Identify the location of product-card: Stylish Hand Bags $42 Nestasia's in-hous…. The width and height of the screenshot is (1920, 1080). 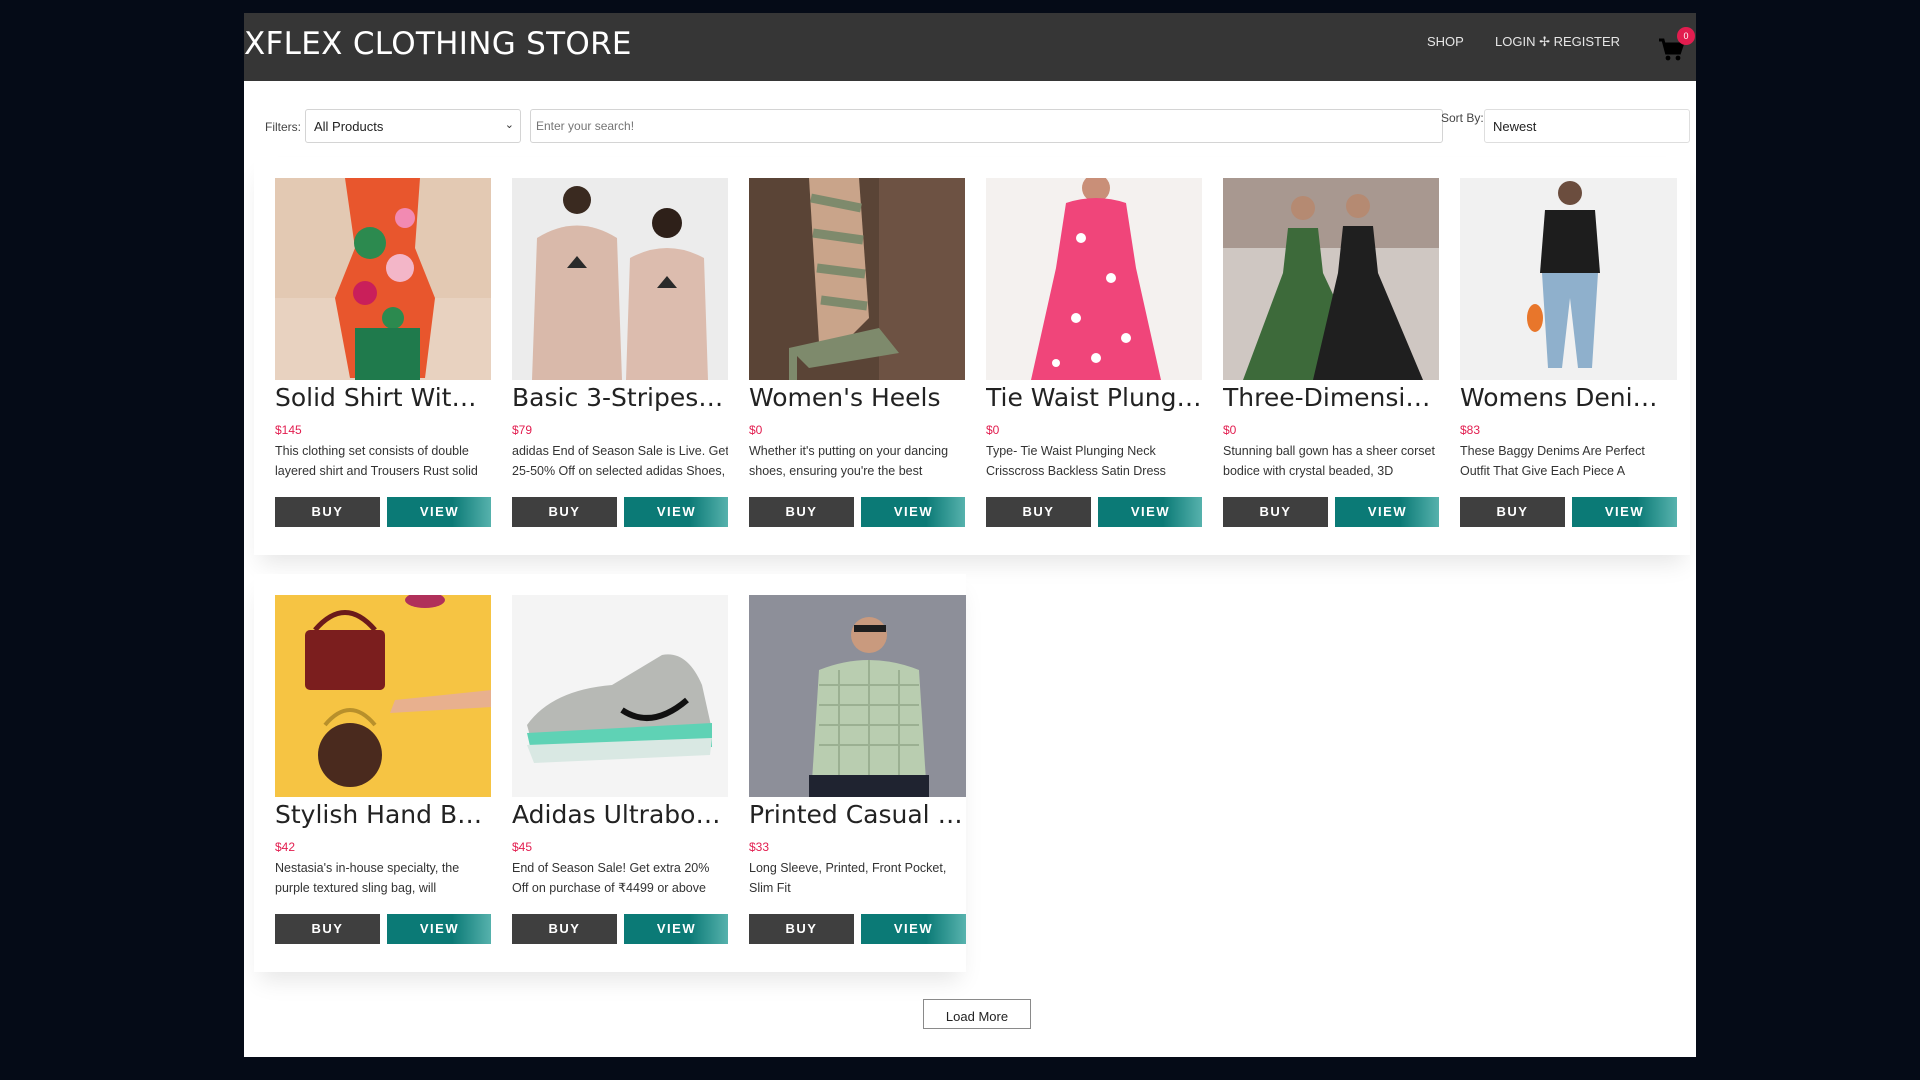
(373, 773).